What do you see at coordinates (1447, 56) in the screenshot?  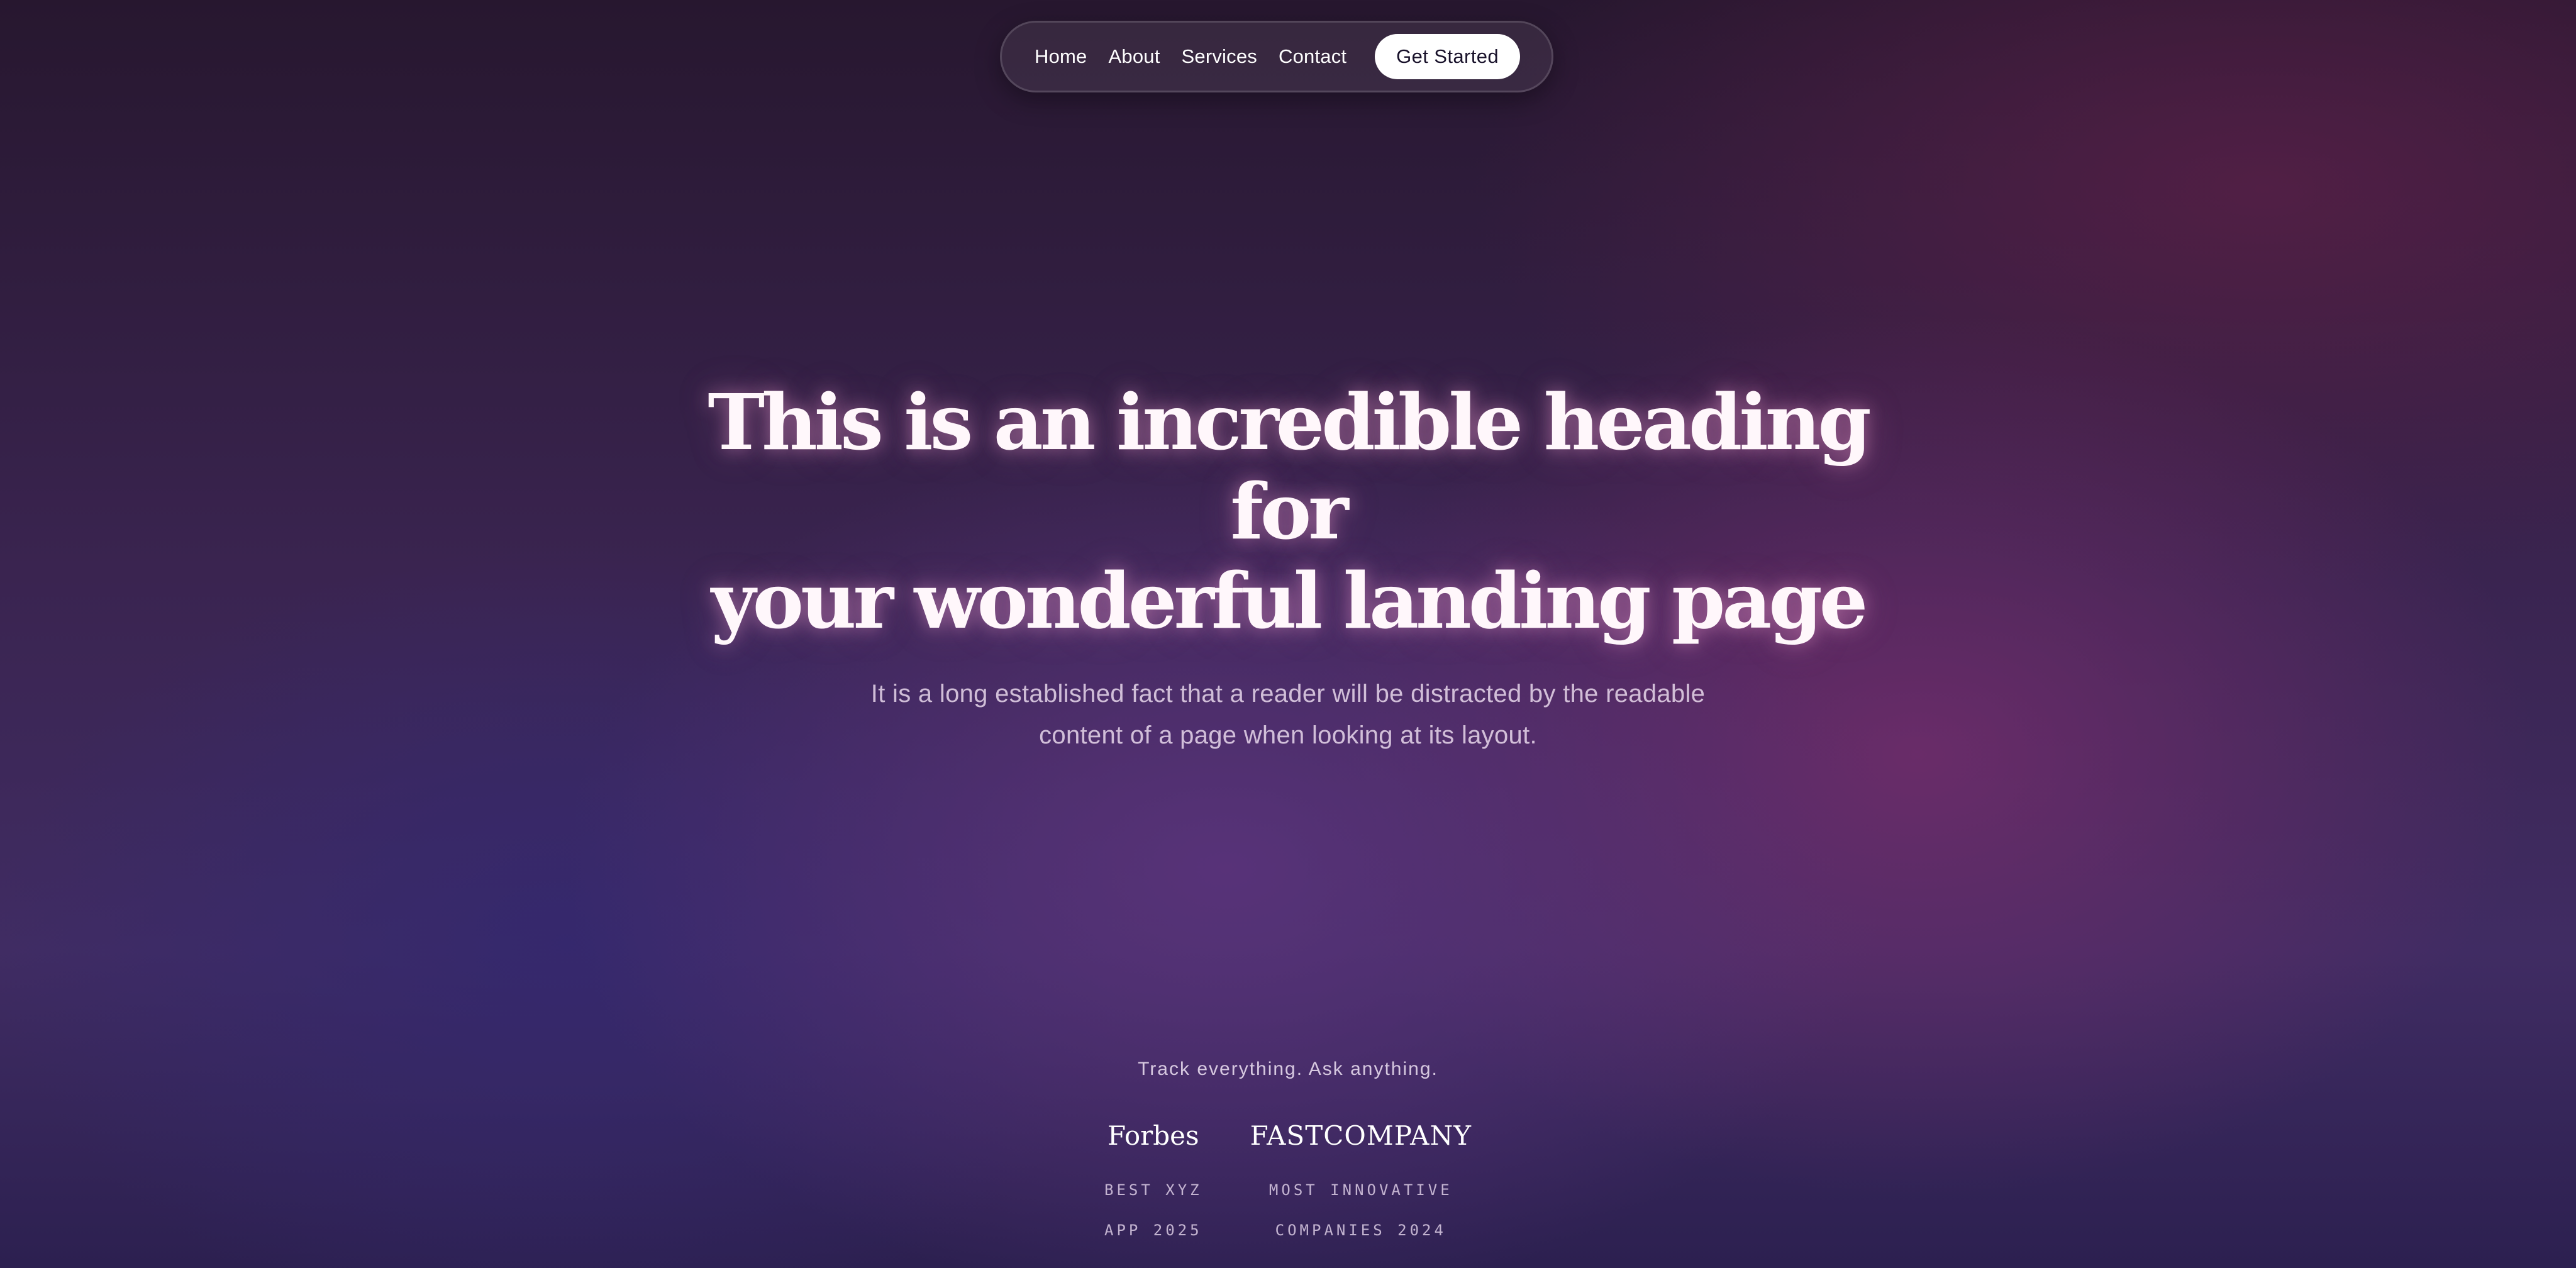 I see `get-started-button: Get Started` at bounding box center [1447, 56].